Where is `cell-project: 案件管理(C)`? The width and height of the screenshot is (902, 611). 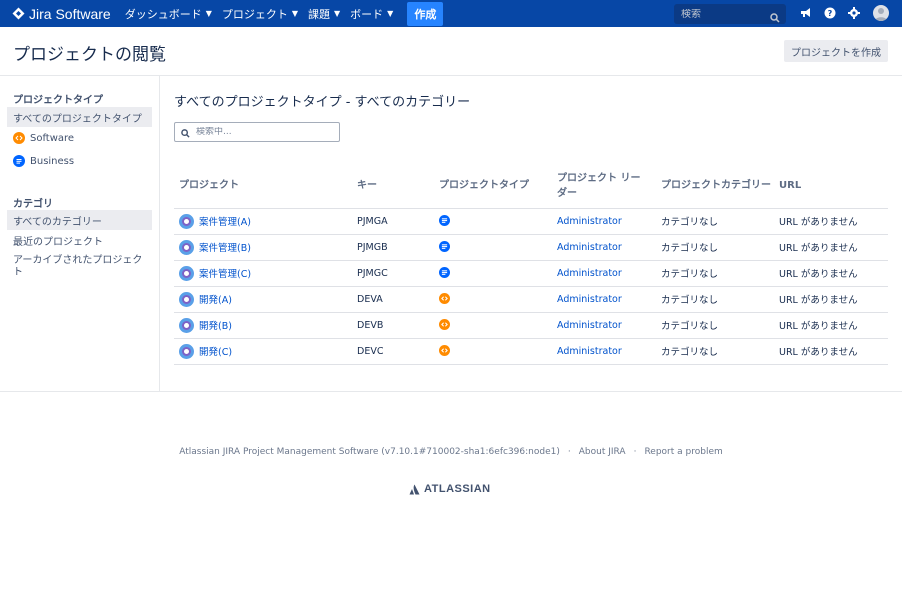 cell-project: 案件管理(C) is located at coordinates (263, 273).